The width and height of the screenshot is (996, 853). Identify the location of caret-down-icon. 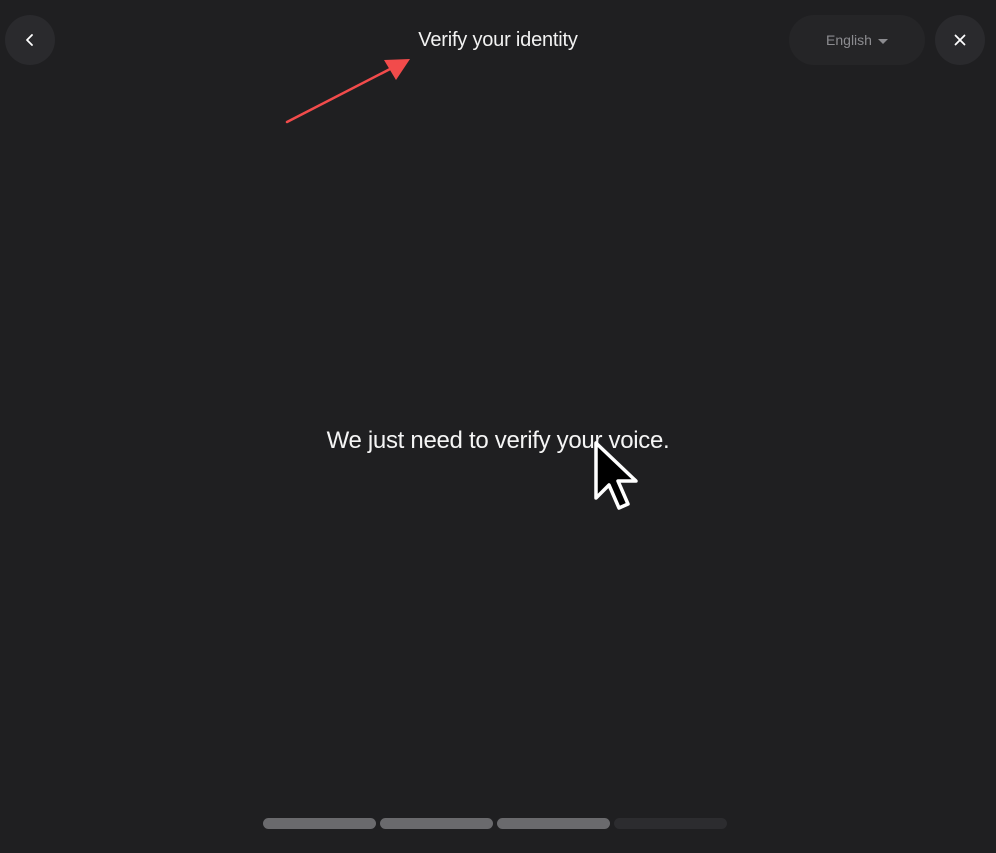
(882, 41).